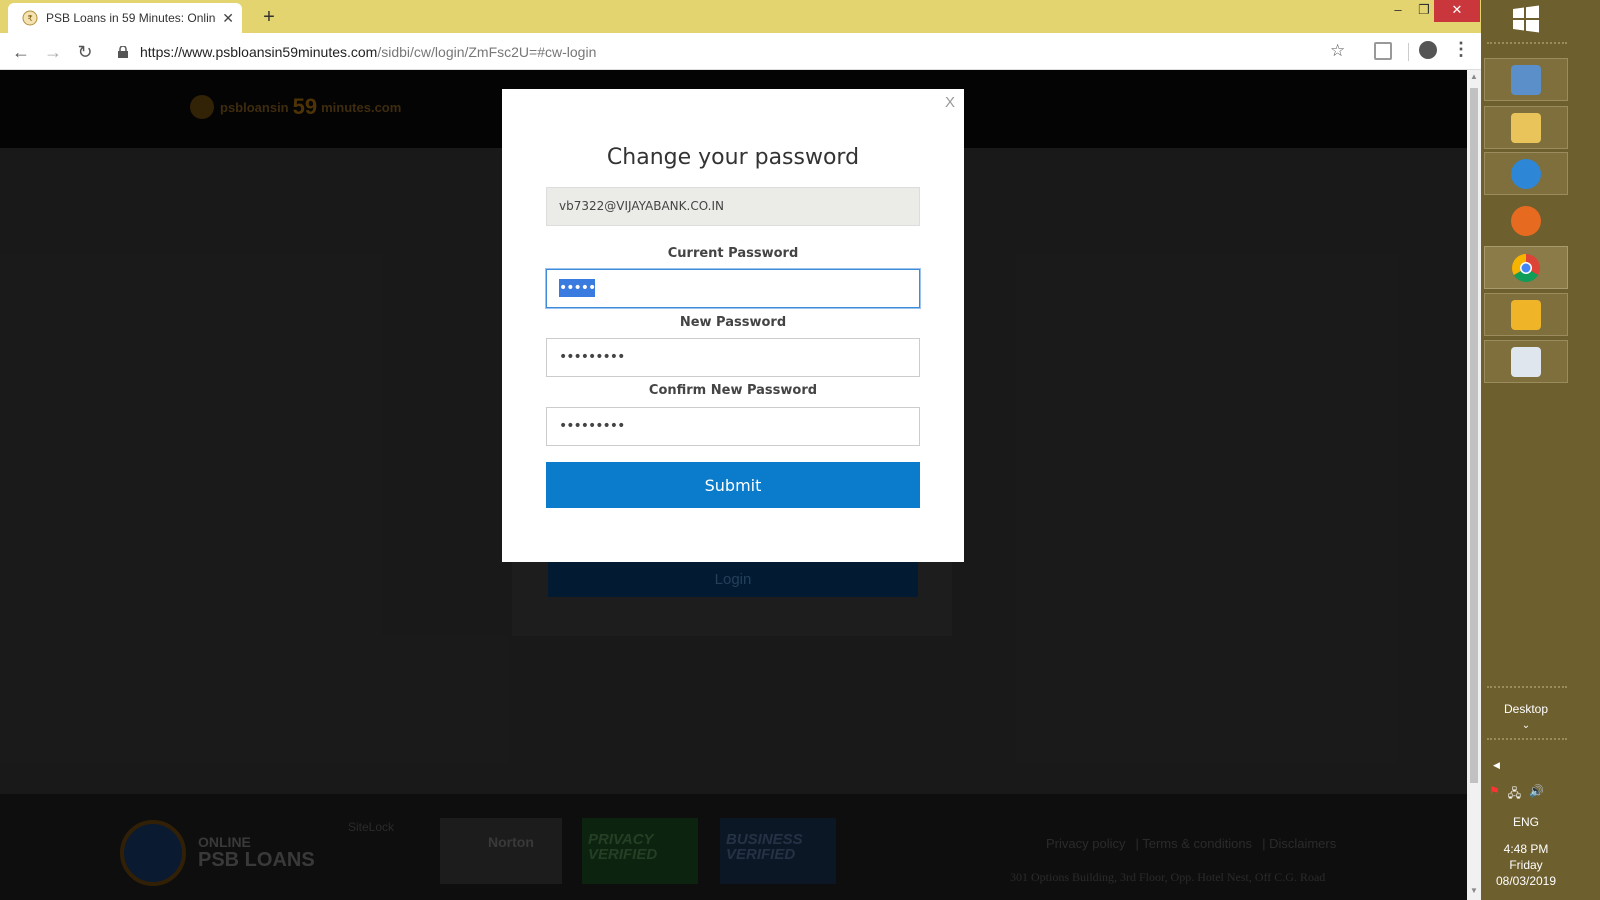 The image size is (1600, 900). I want to click on scroll-up-icon: ▲, so click(1474, 76).